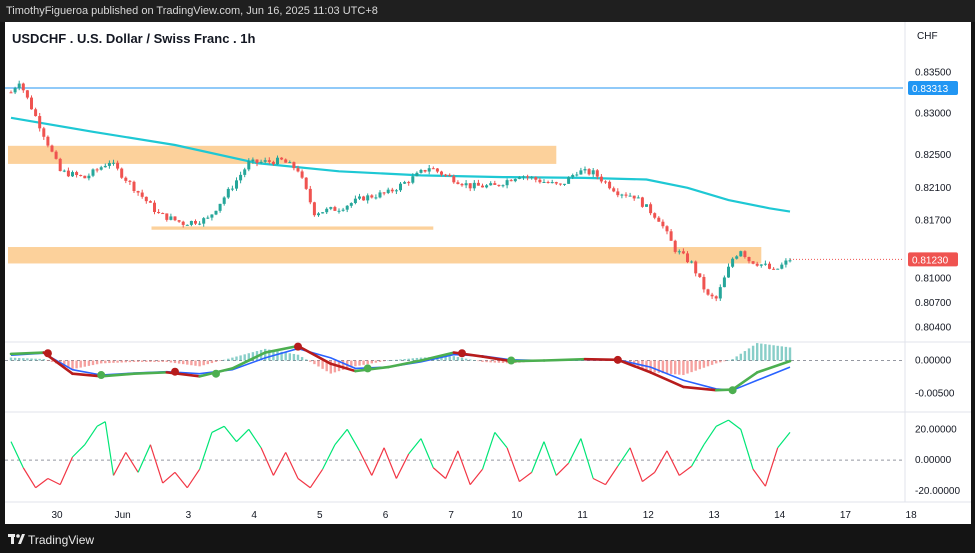 The height and width of the screenshot is (553, 975). I want to click on x-tick-label: 13, so click(714, 515).